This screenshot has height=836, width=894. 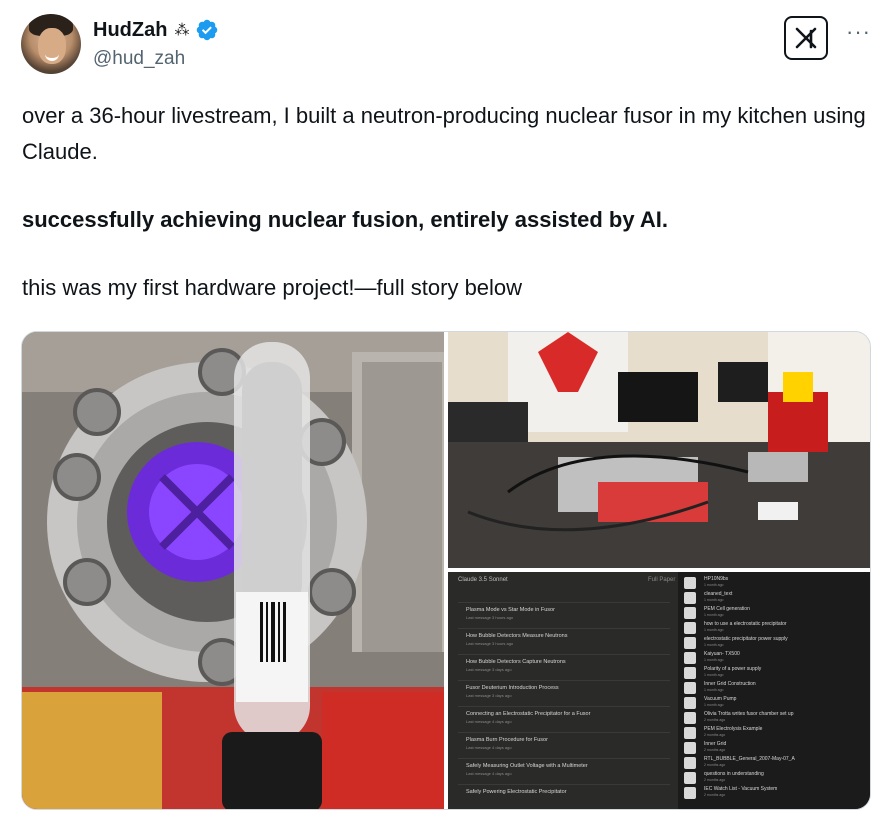 I want to click on chat-item-title: Plasma Mode vs Star Mode in Fusor, so click(x=510, y=610).